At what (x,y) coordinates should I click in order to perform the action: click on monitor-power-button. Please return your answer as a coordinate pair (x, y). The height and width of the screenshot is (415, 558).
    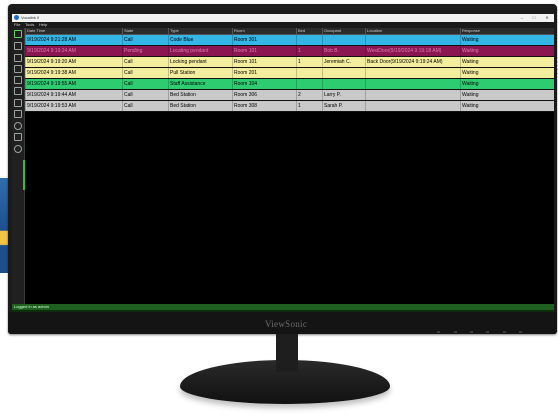
    Looking at the image, I should click on (520, 332).